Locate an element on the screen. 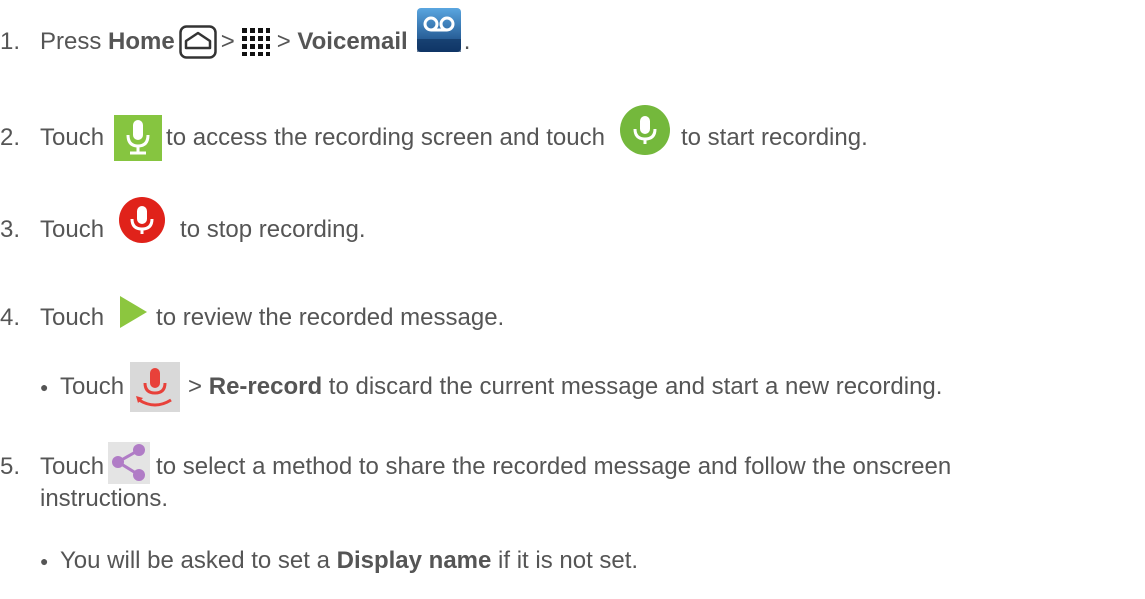 This screenshot has width=1145, height=599. bullet-end: if it is not set. is located at coordinates (568, 560).